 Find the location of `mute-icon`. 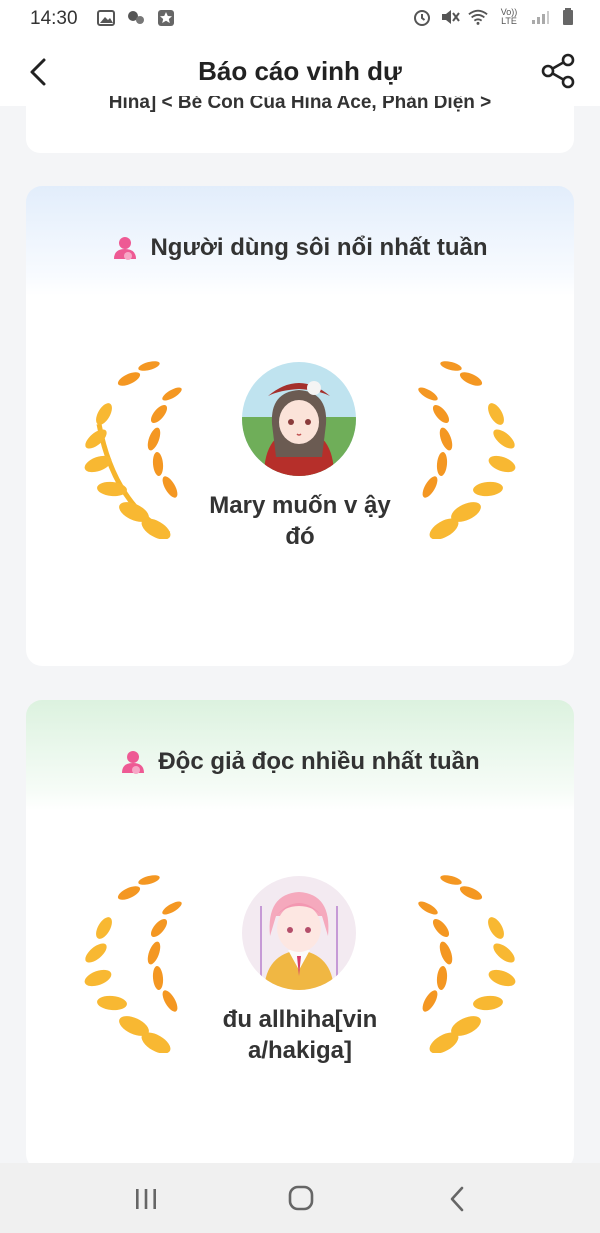

mute-icon is located at coordinates (450, 17).